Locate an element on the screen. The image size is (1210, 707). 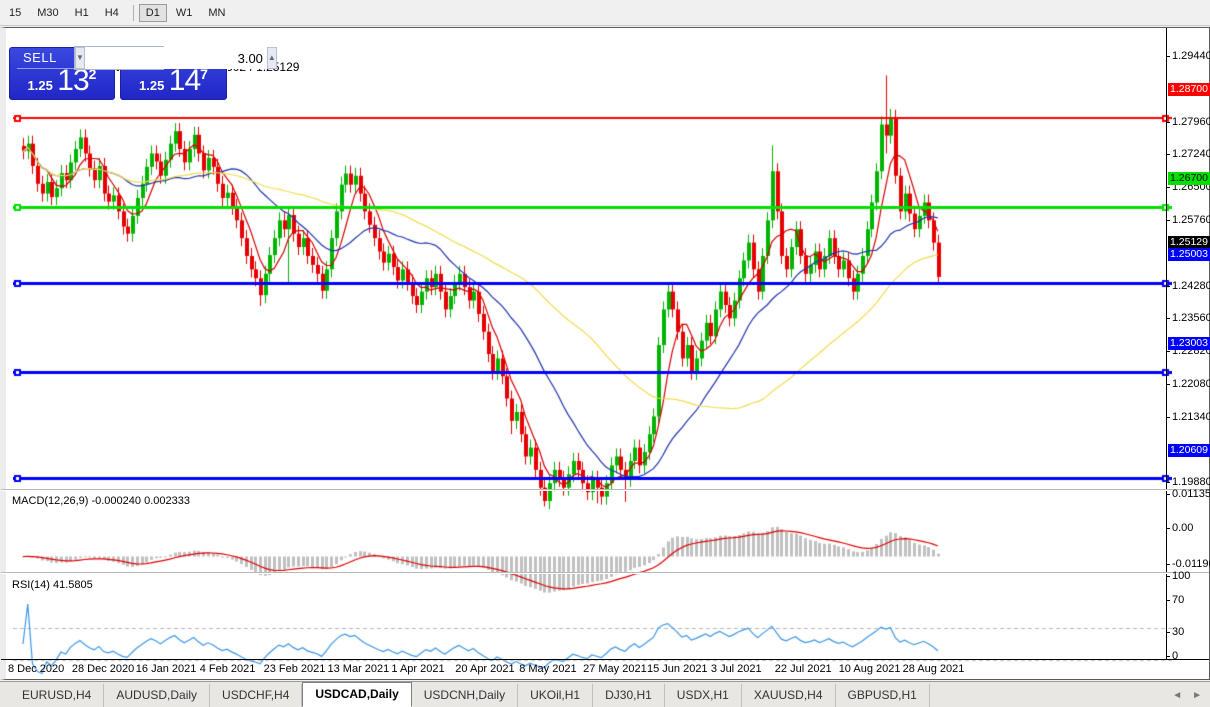
volume-stepper: ▼ ▲ is located at coordinates (175, 58).